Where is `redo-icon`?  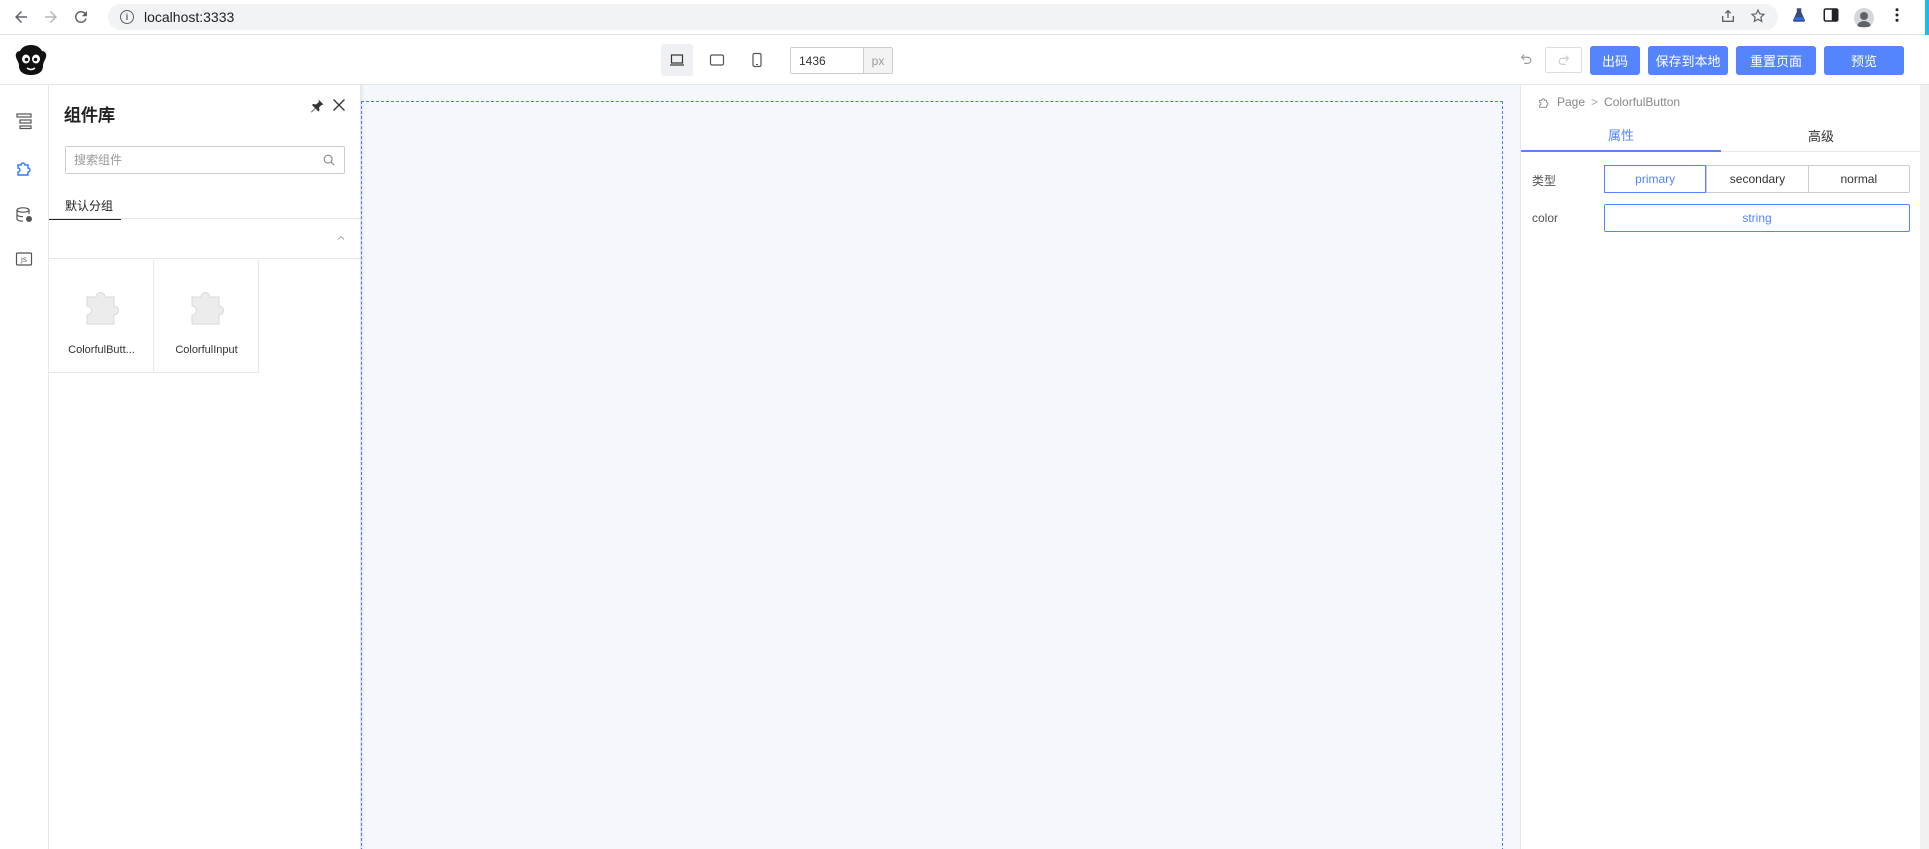
redo-icon is located at coordinates (1563, 60).